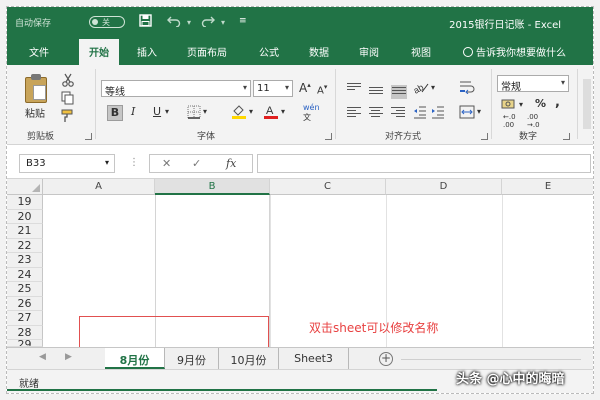  Describe the element at coordinates (166, 163) in the screenshot. I see `cancel-icon: ✕` at that location.